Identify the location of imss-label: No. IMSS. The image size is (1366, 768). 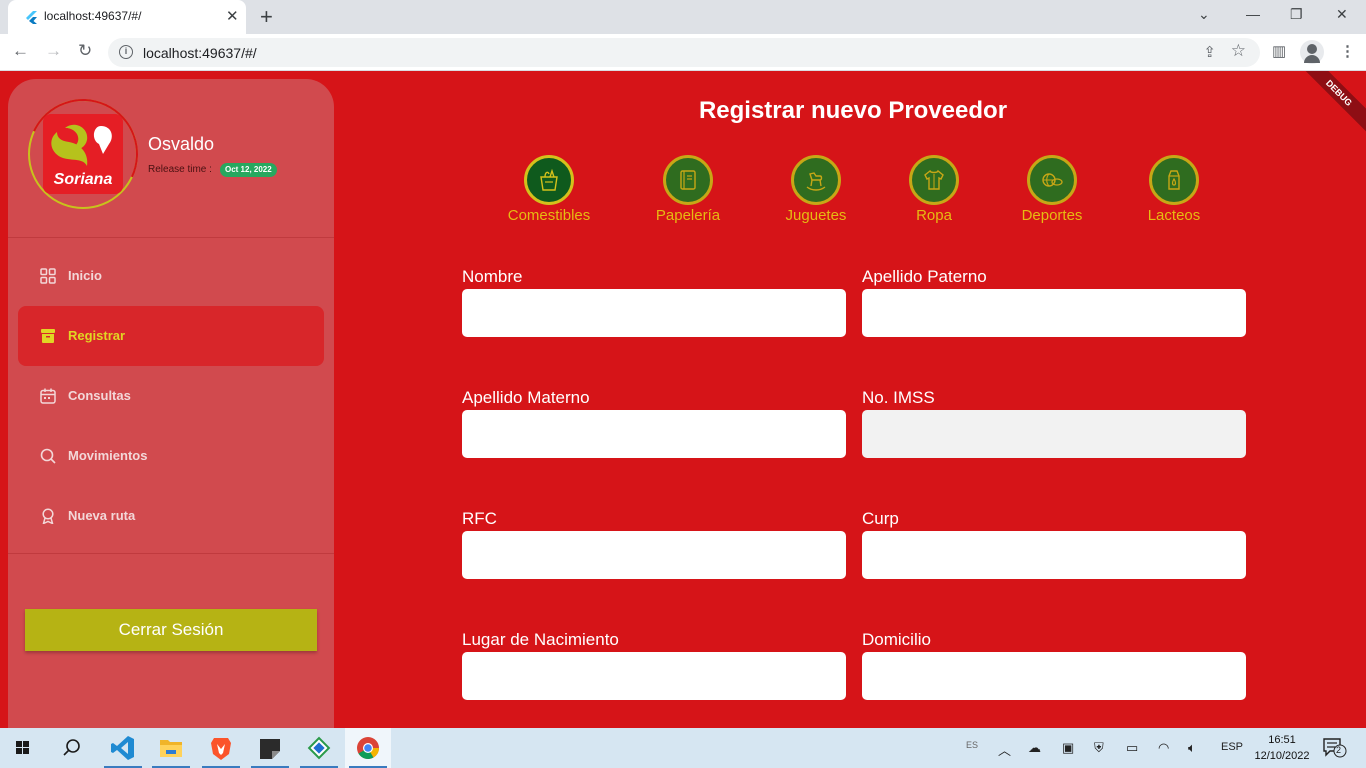
(898, 397).